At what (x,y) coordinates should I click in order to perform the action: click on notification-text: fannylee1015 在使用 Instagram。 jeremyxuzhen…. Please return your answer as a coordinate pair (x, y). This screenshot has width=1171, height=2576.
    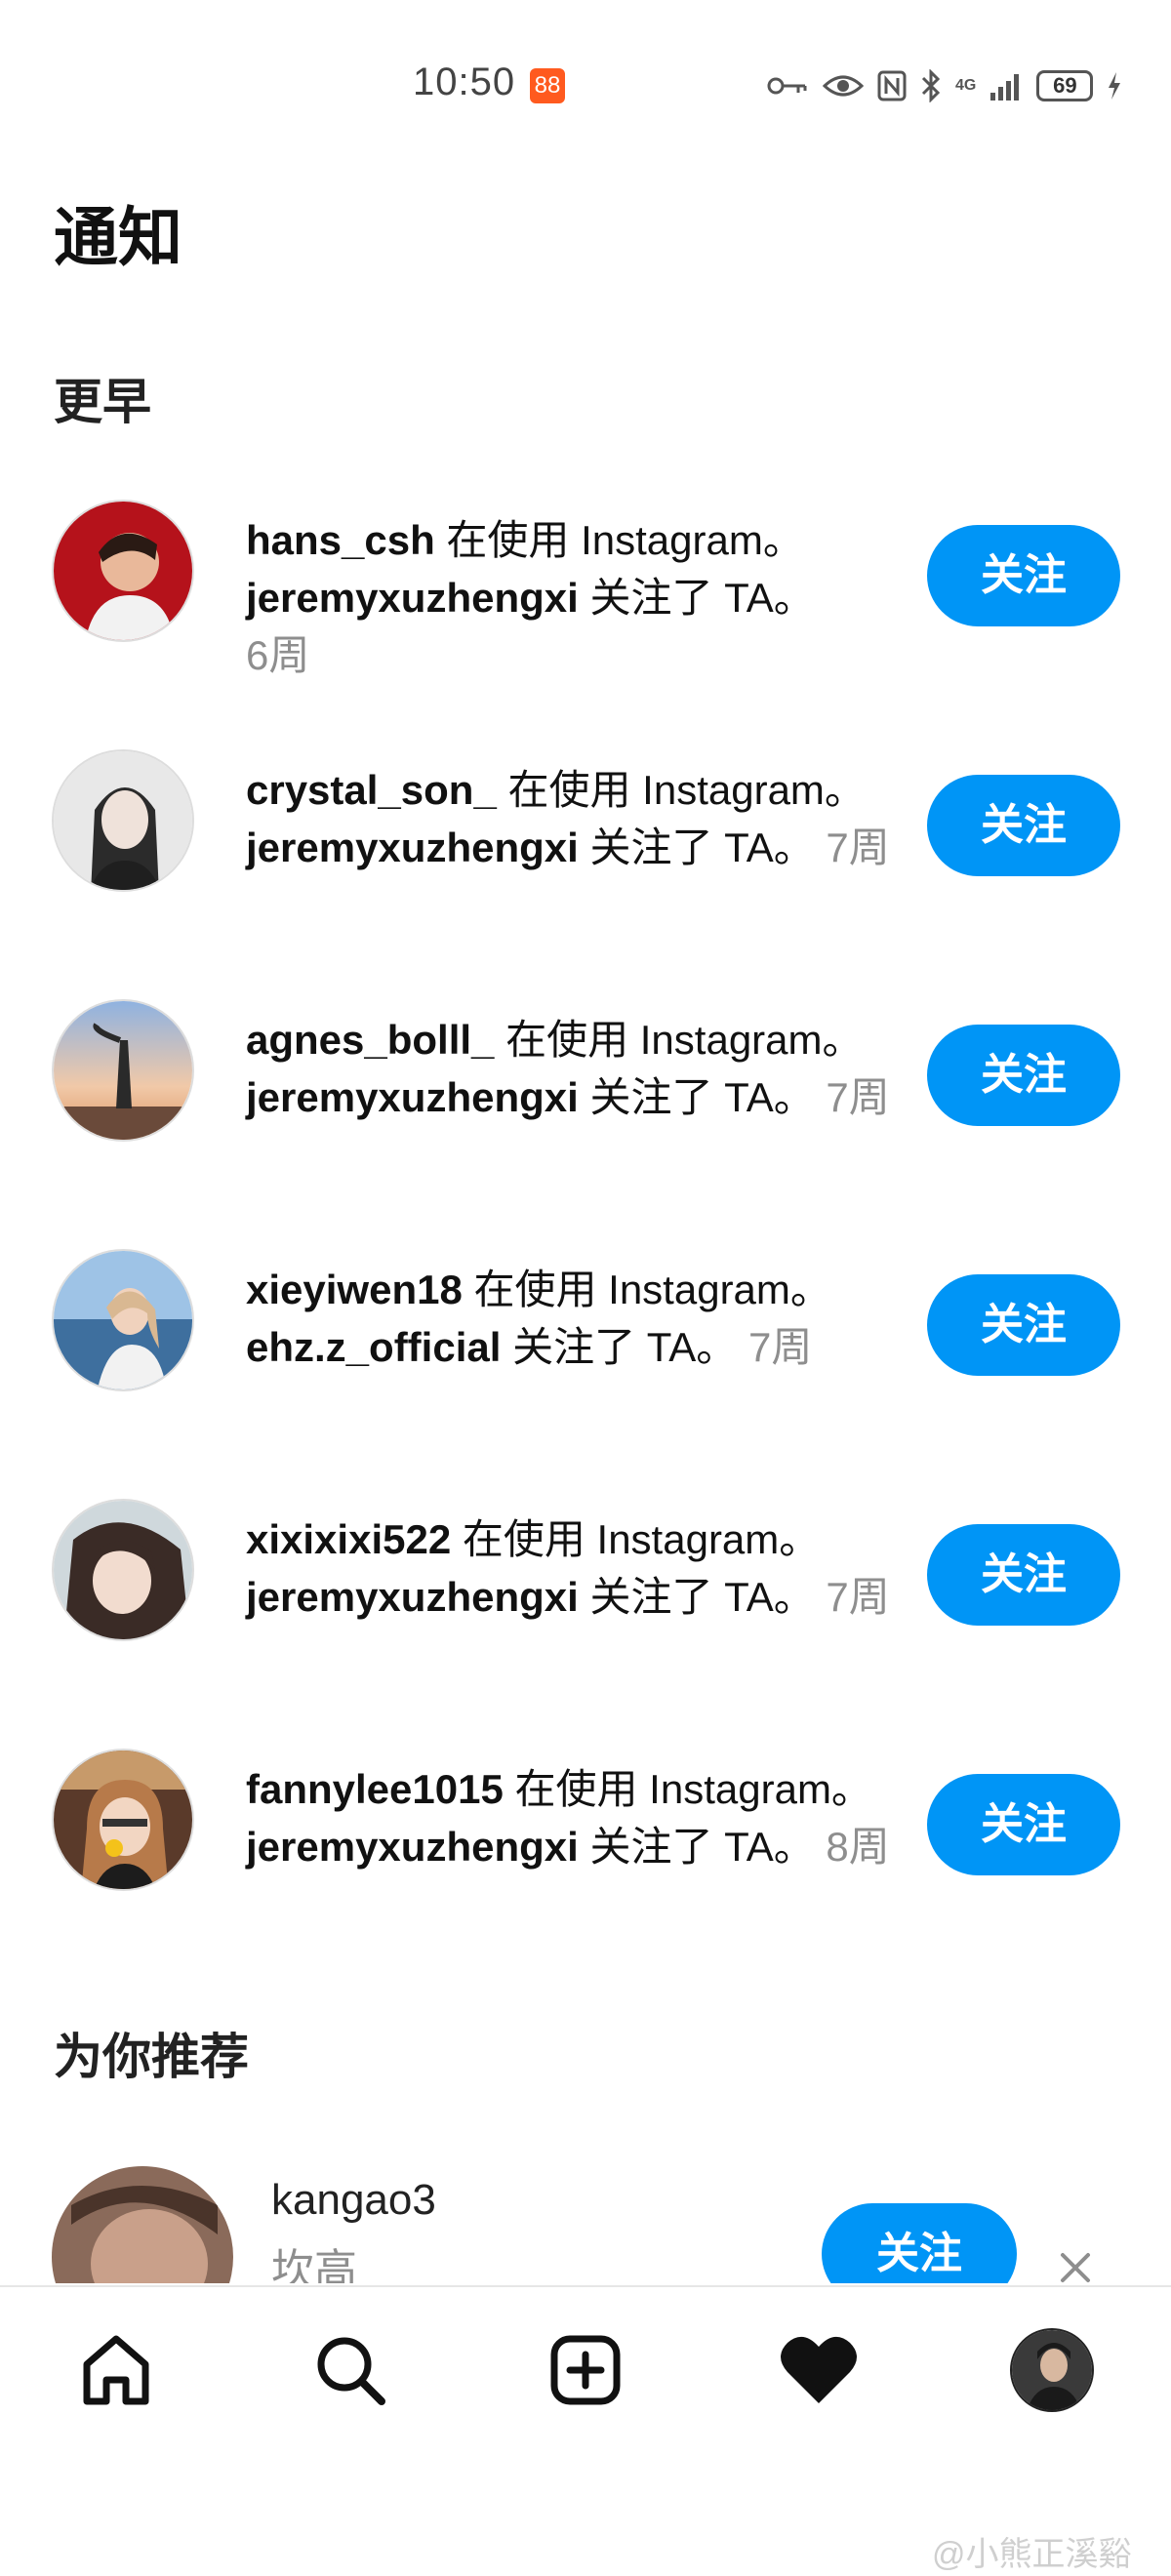
    Looking at the image, I should click on (568, 1817).